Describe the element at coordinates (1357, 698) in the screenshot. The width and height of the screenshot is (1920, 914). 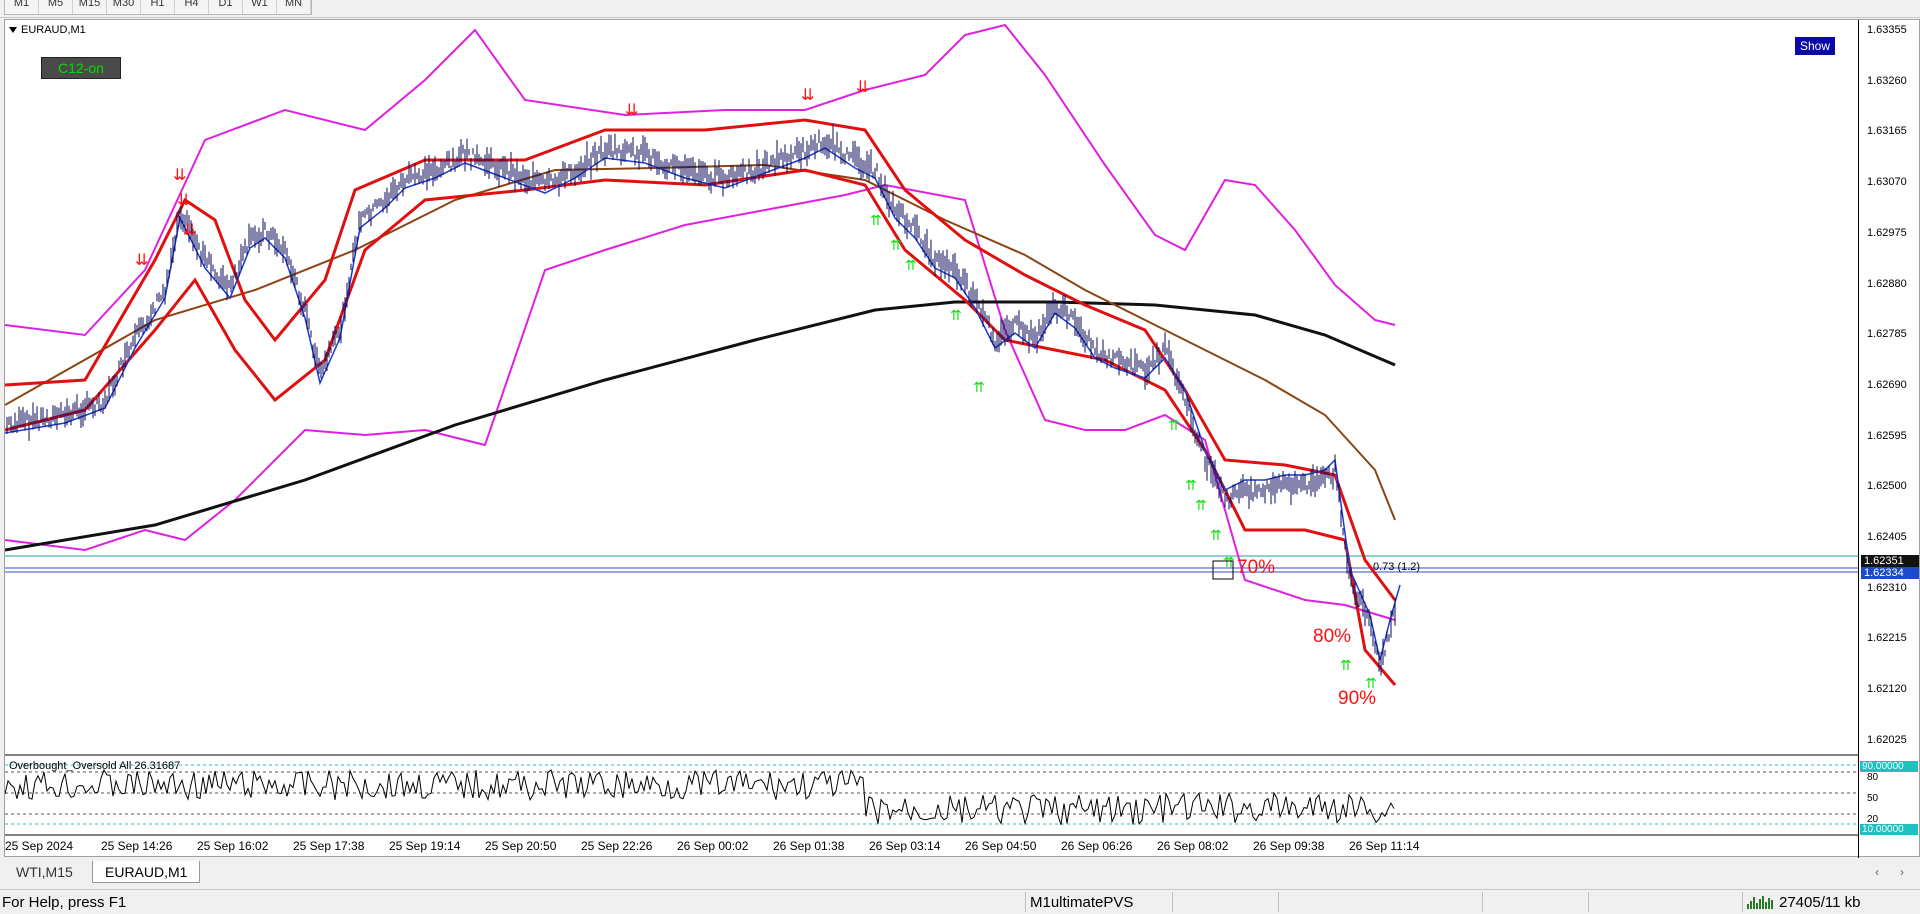
I see `pct-label-90: 90%` at that location.